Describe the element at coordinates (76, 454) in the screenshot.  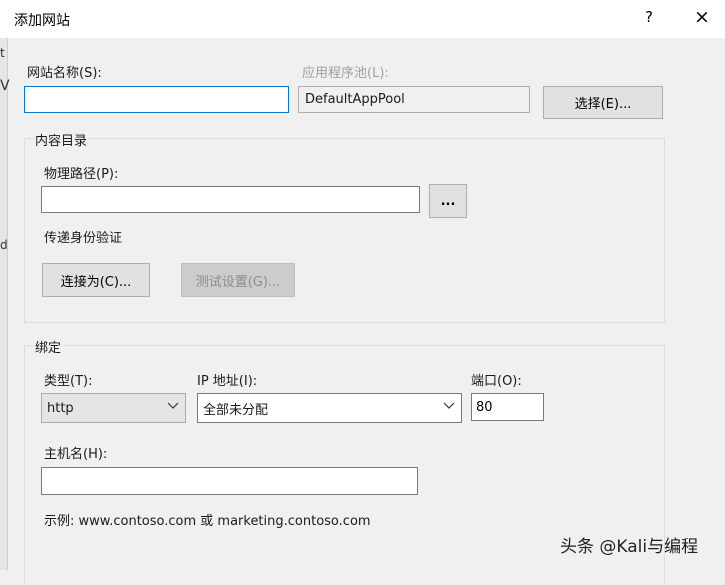
I see `hostname-label: 主机名(H):` at that location.